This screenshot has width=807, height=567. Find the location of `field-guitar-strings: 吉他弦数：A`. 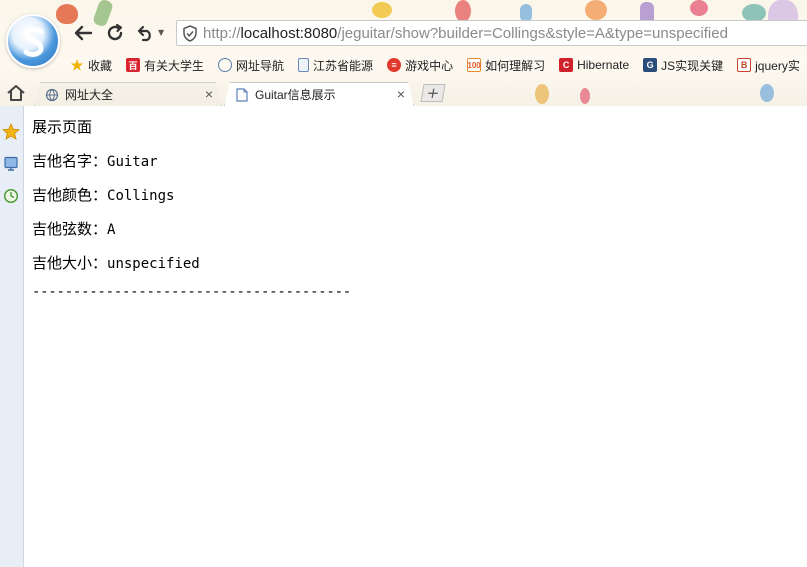

field-guitar-strings: 吉他弦数：A is located at coordinates (73, 228).